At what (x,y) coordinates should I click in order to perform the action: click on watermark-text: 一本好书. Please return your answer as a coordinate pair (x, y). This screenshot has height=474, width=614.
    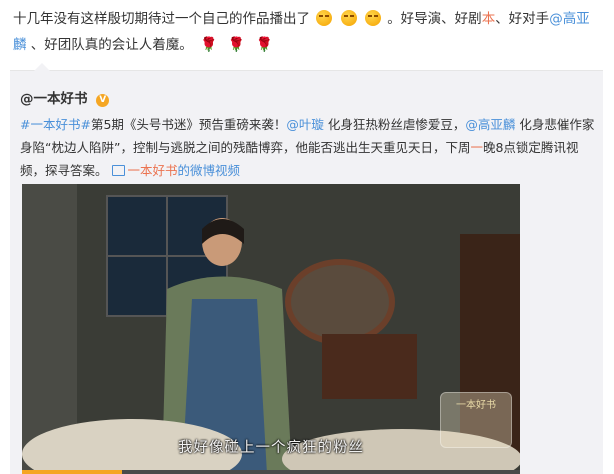
    Looking at the image, I should click on (476, 405).